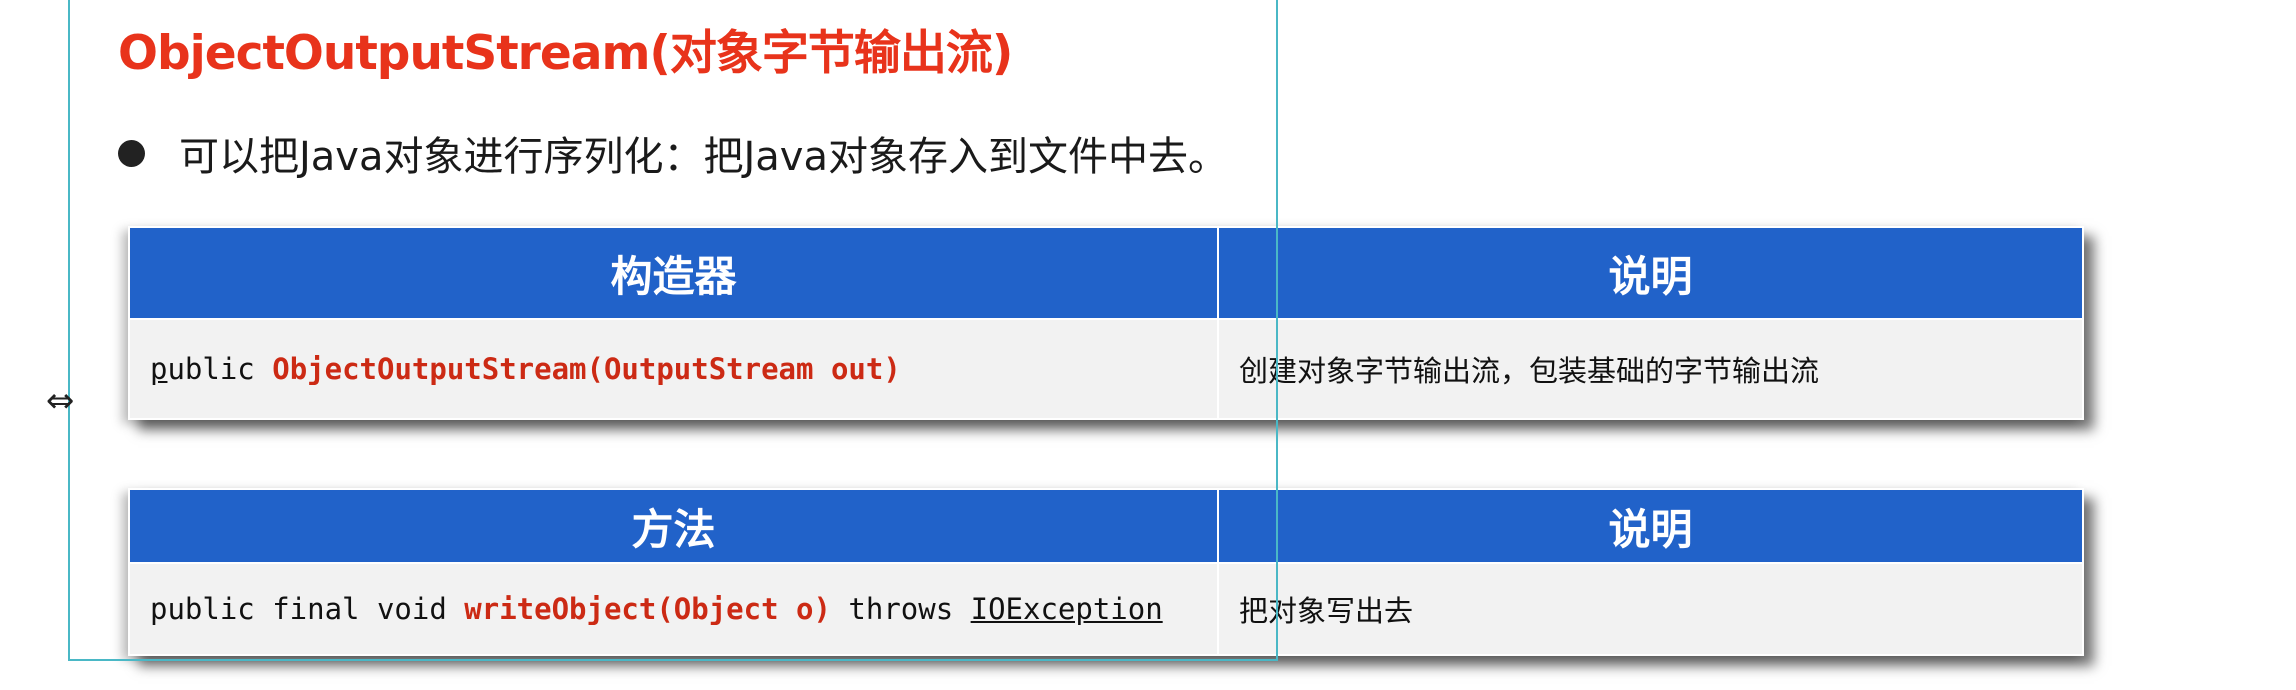 The height and width of the screenshot is (690, 2296). Describe the element at coordinates (1066, 609) in the screenshot. I see `code-exception: IOException` at that location.